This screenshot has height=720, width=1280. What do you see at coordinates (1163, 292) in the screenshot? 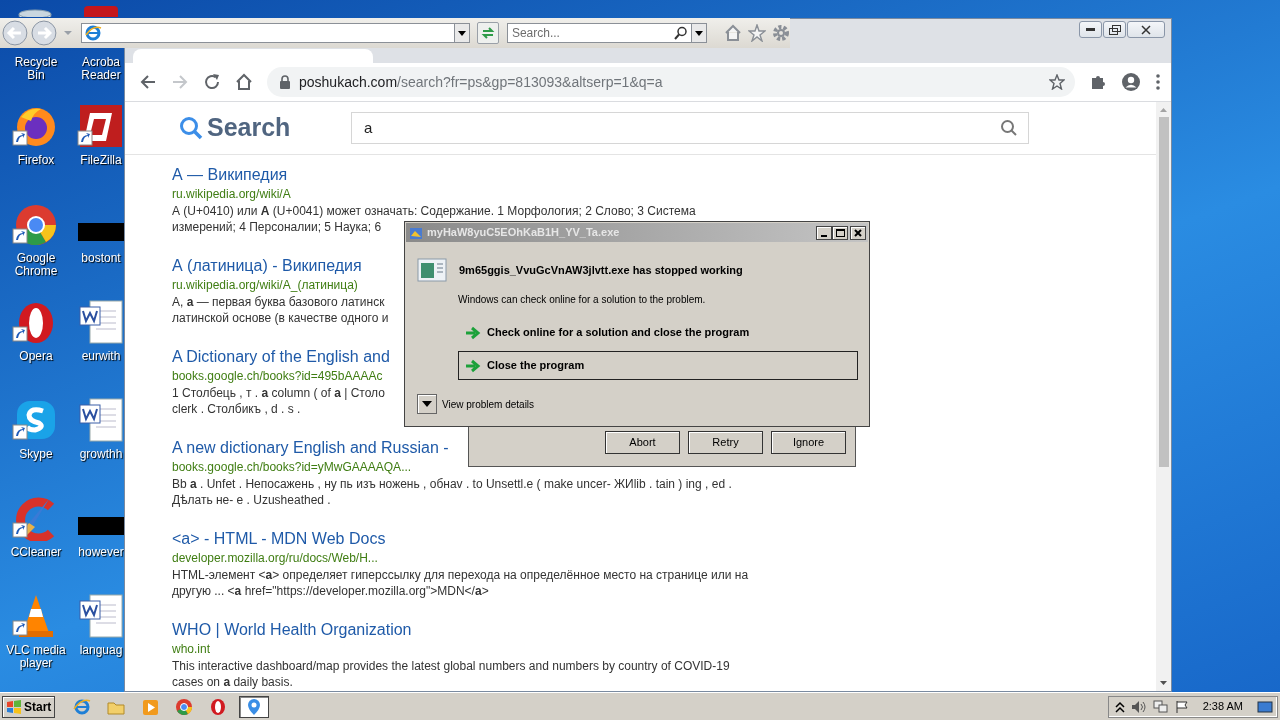
I see `scrollbar-thumb` at bounding box center [1163, 292].